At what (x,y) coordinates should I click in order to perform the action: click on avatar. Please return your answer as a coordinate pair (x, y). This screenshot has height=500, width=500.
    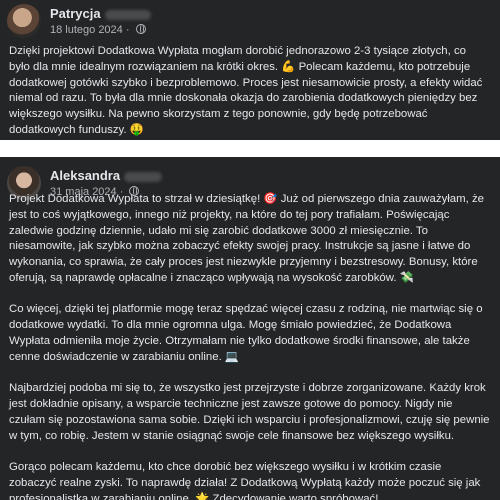
    Looking at the image, I should click on (24, 21).